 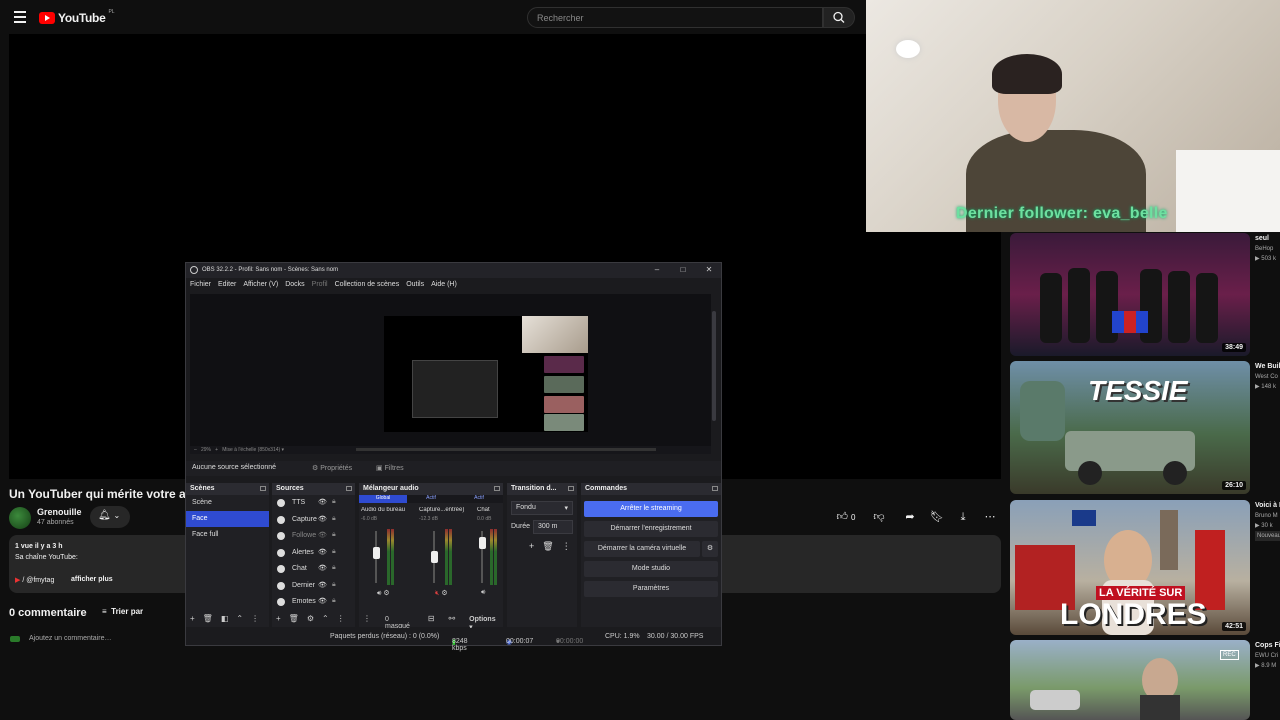 What do you see at coordinates (383, 499) in the screenshot?
I see `mixer-tab-global: Global` at bounding box center [383, 499].